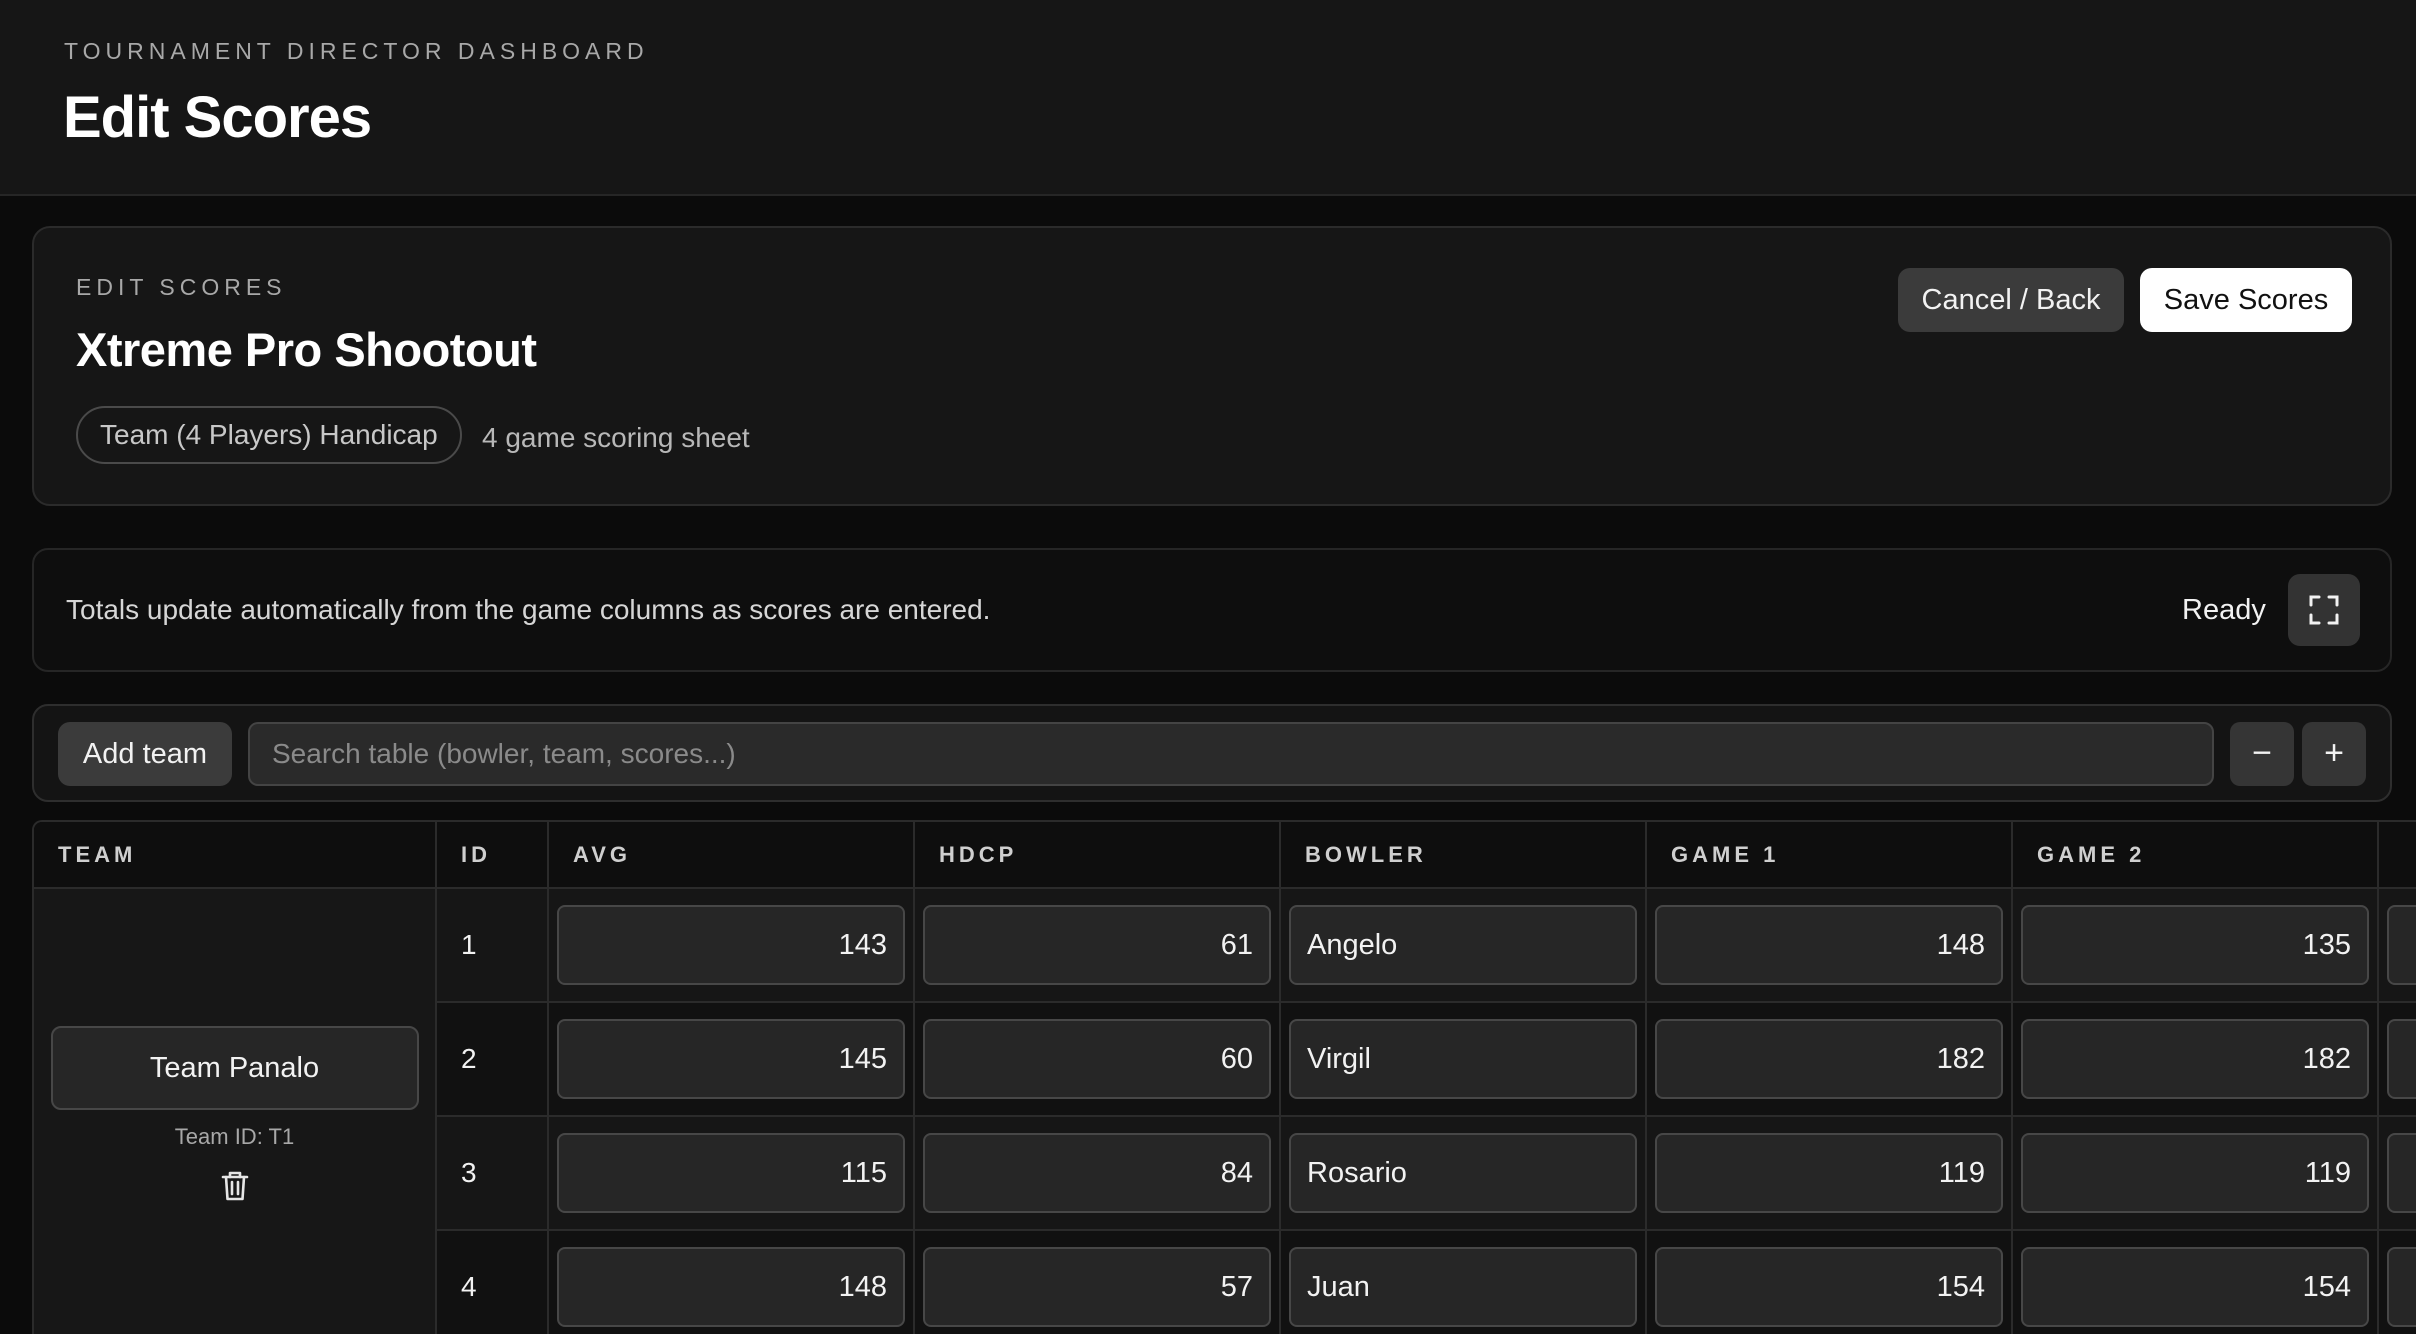 The image size is (2416, 1334). I want to click on trash-icon, so click(234, 1185).